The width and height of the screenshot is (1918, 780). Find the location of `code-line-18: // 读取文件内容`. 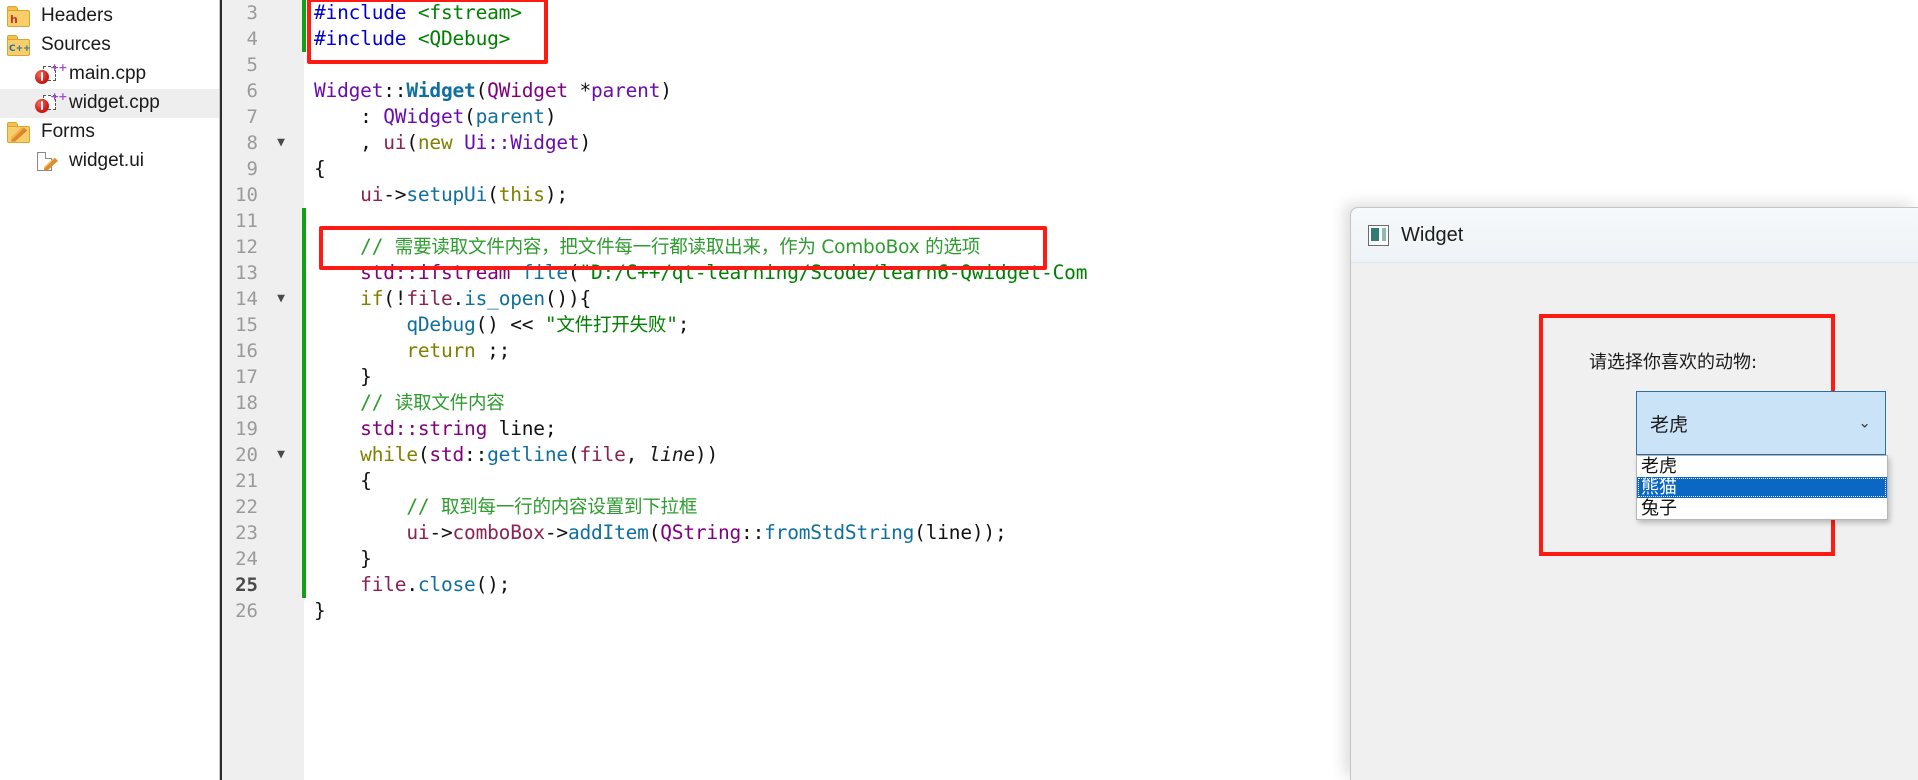

code-line-18: // 读取文件内容 is located at coordinates (409, 402).